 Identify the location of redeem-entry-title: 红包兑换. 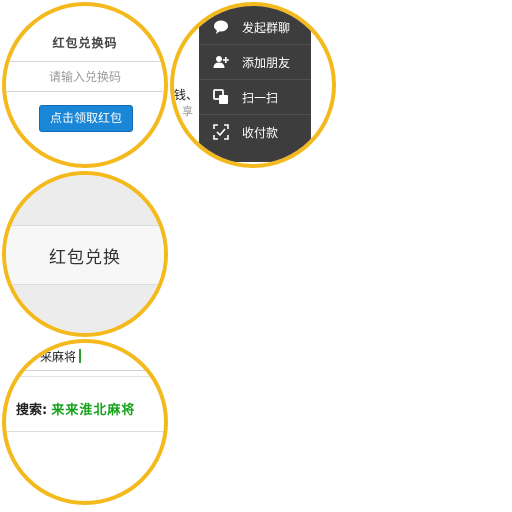
(85, 258).